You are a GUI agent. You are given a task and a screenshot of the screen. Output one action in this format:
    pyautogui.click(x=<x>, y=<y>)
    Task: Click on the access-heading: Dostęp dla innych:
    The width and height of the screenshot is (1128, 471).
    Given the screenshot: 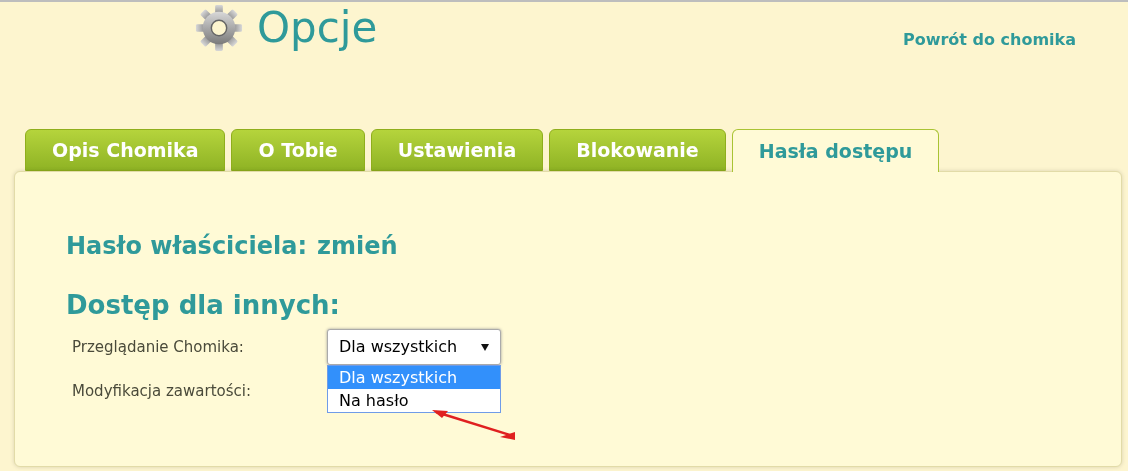 What is the action you would take?
    pyautogui.click(x=203, y=305)
    